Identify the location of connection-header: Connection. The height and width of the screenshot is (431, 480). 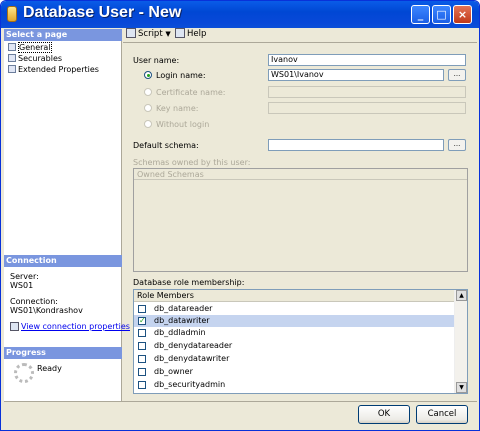
(63, 261).